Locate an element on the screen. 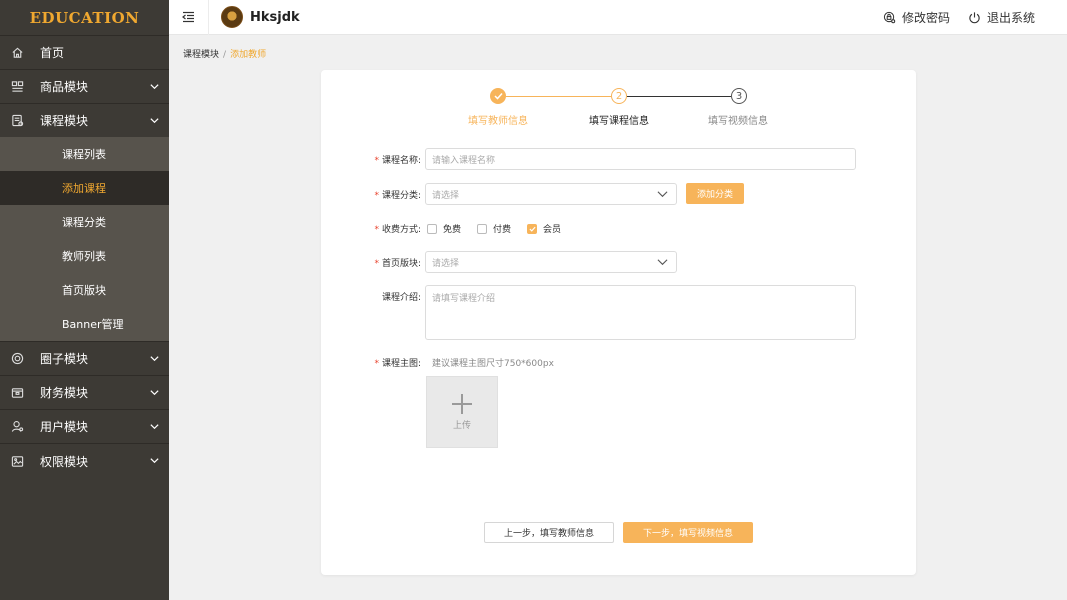 The height and width of the screenshot is (600, 1067). sidebar-item-circles: 圈子模块 is located at coordinates (84, 358).